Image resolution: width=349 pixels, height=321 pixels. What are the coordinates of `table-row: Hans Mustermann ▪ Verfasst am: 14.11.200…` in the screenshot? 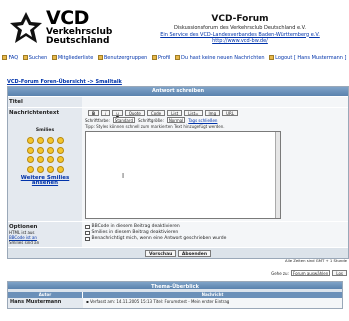 It's located at (175, 303).